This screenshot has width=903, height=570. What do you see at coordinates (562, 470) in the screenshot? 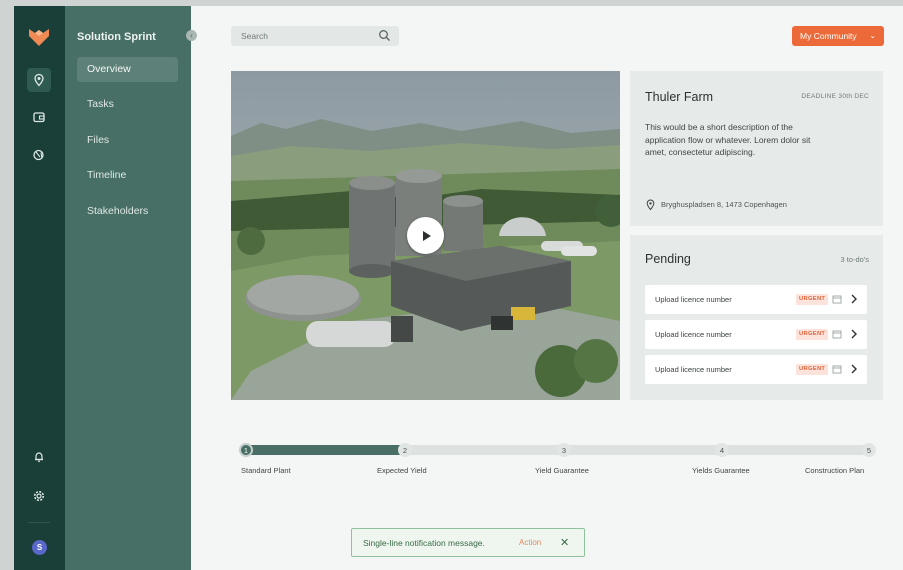
I see `step-3-label: Yield Guarantee` at bounding box center [562, 470].